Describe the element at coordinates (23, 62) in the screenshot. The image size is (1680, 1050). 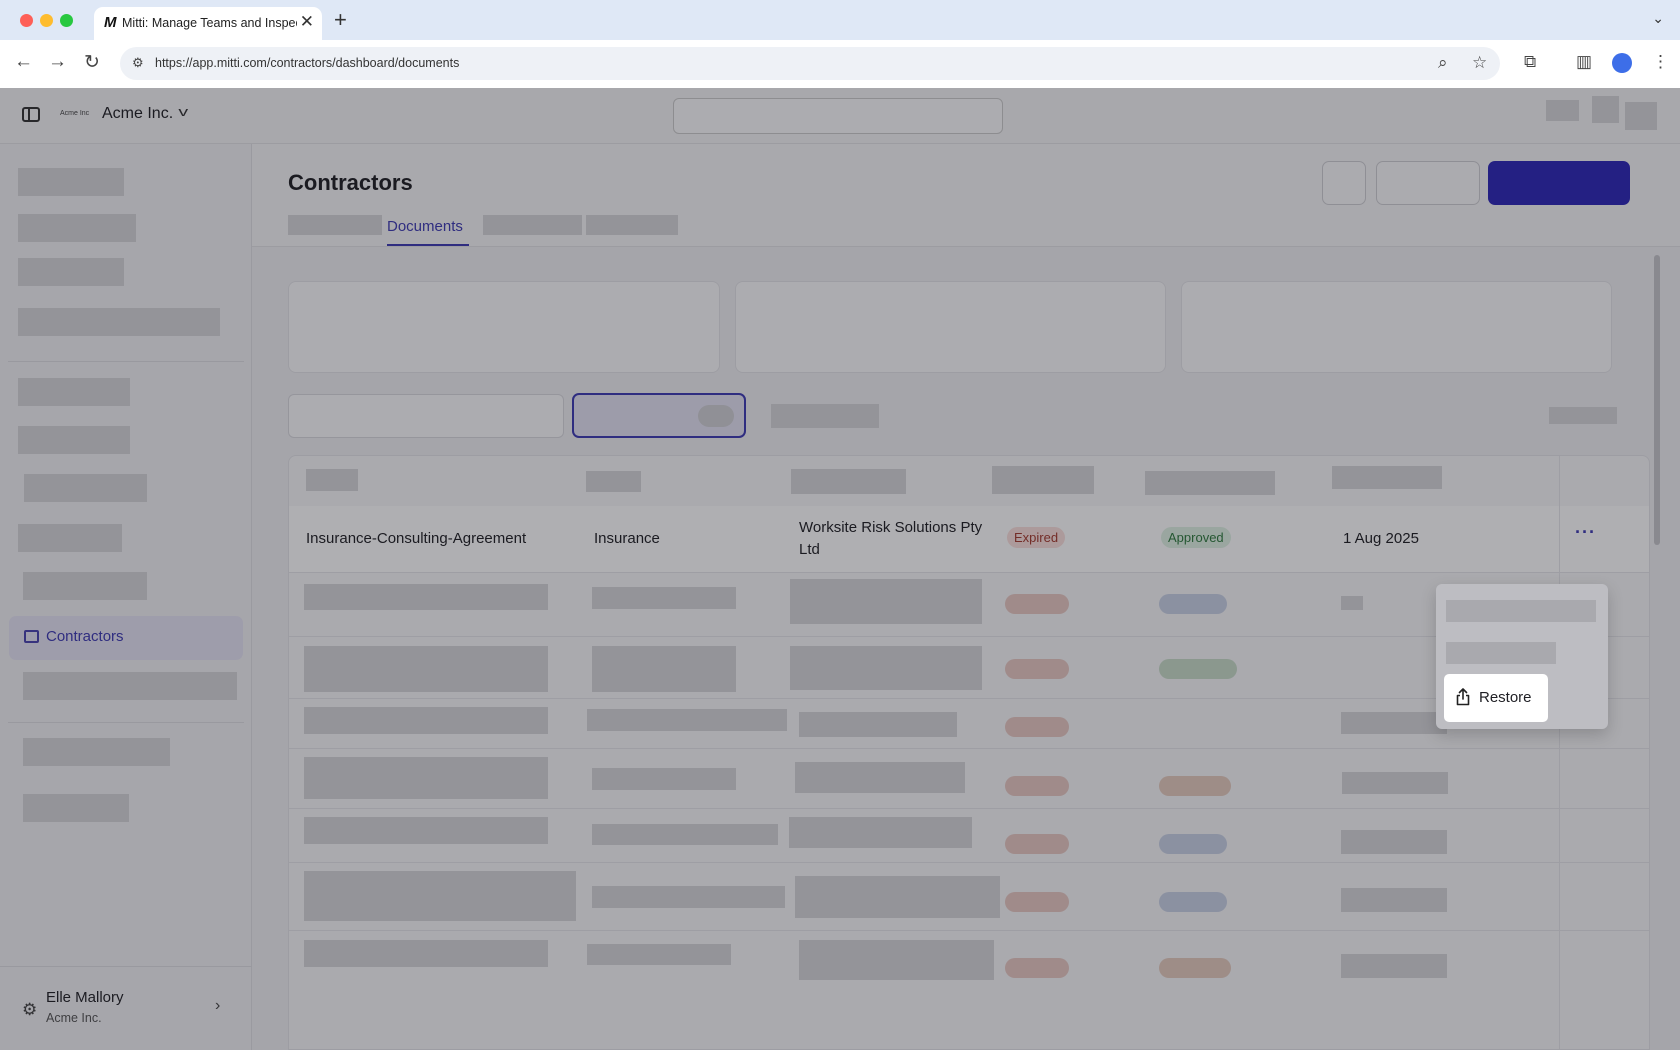
I see `back-arrow-icon: ←` at that location.